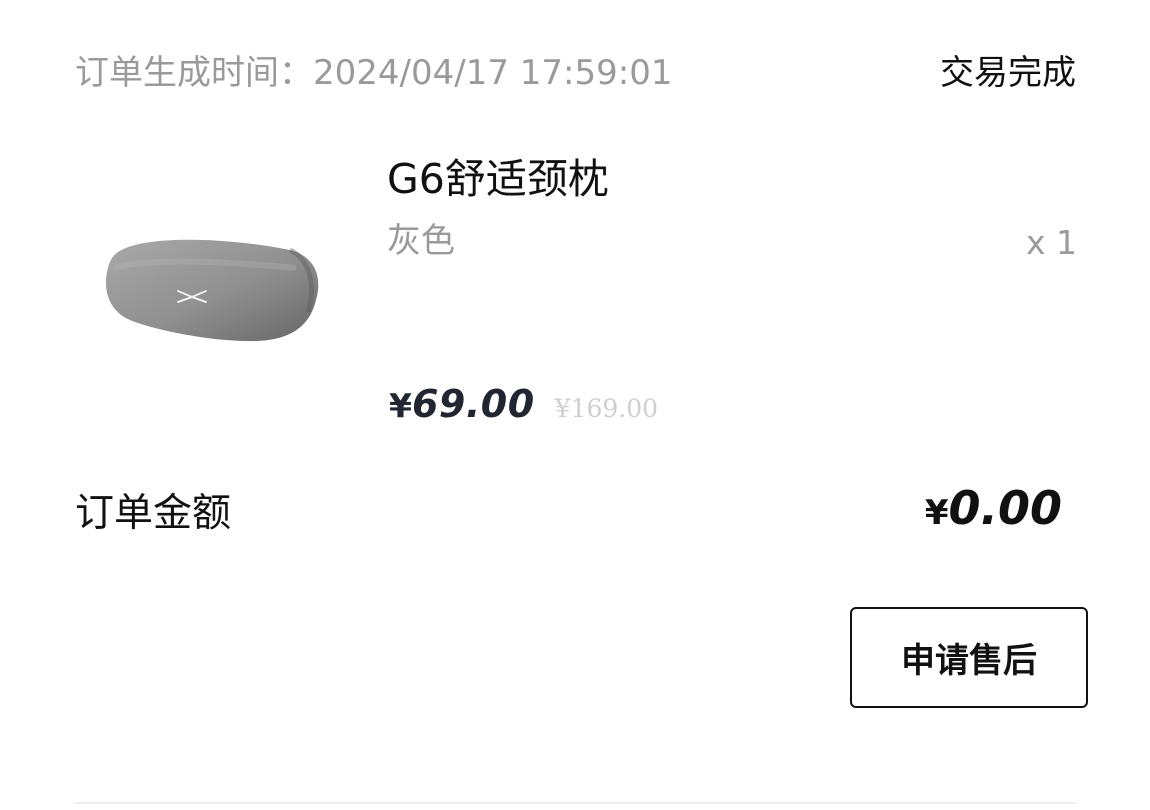 The width and height of the screenshot is (1150, 810). I want to click on product-quantity: x 1, so click(1051, 242).